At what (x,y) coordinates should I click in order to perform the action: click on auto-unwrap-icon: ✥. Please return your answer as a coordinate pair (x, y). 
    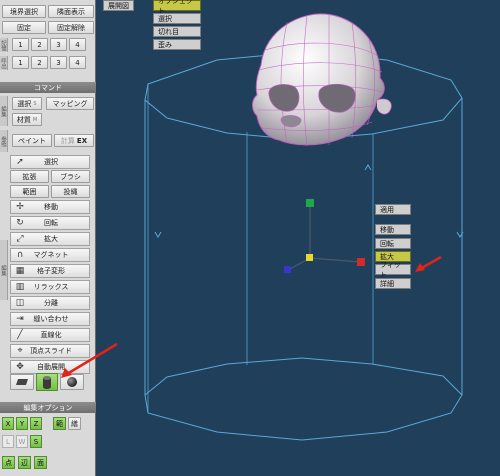
    Looking at the image, I should click on (20, 367).